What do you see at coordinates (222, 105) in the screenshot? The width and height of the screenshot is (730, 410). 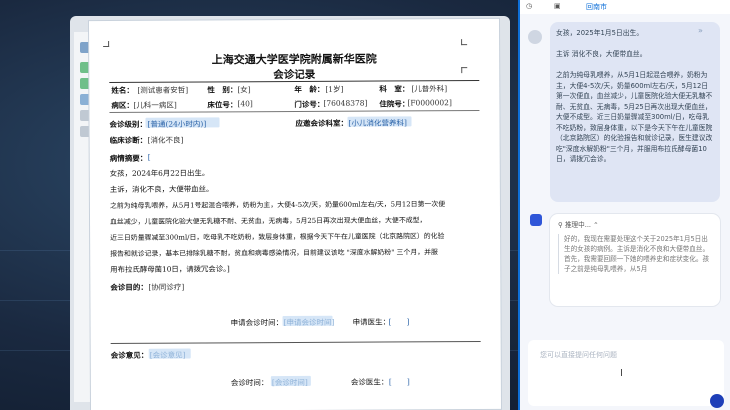 I see `bed-label: 床位号：` at bounding box center [222, 105].